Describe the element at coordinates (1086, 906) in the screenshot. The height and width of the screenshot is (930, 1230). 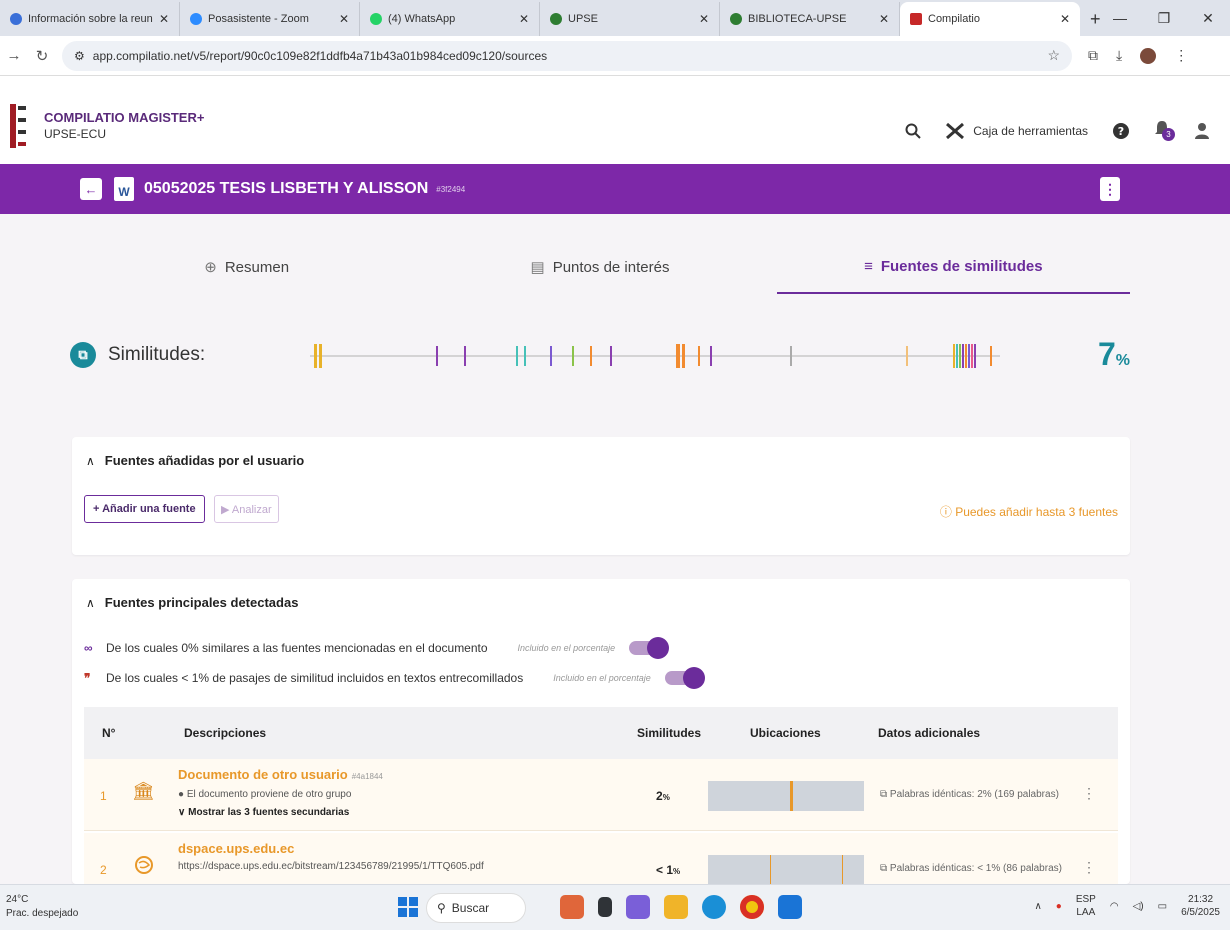
I see `language-indicator: ESP LAA` at that location.